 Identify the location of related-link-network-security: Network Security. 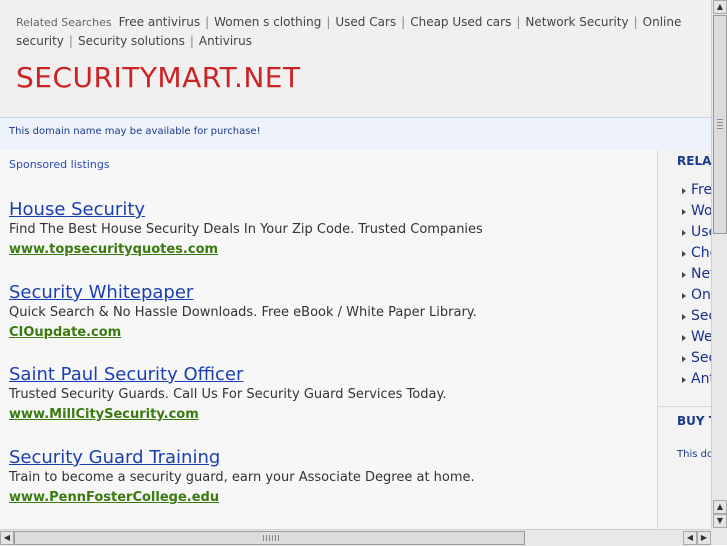
(576, 22).